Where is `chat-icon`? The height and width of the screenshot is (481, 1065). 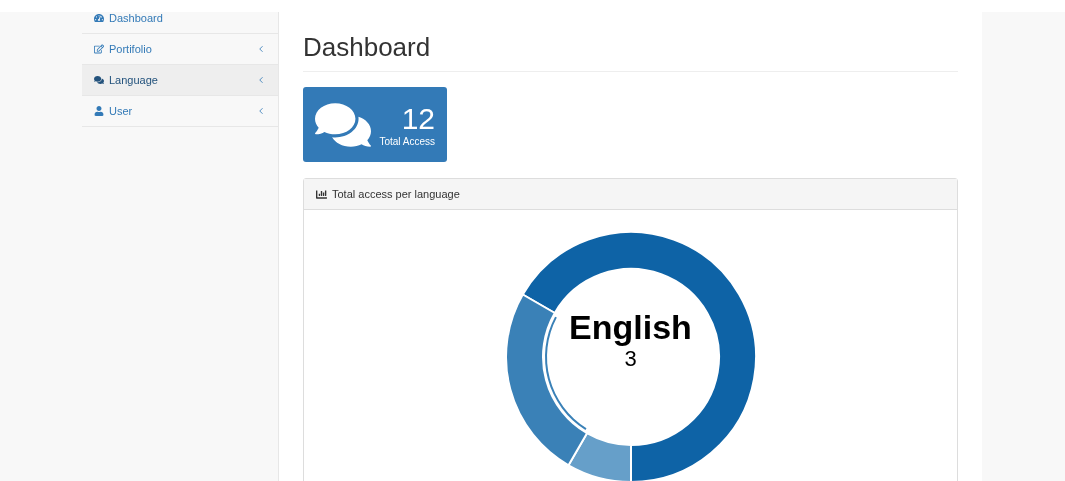
chat-icon is located at coordinates (99, 80).